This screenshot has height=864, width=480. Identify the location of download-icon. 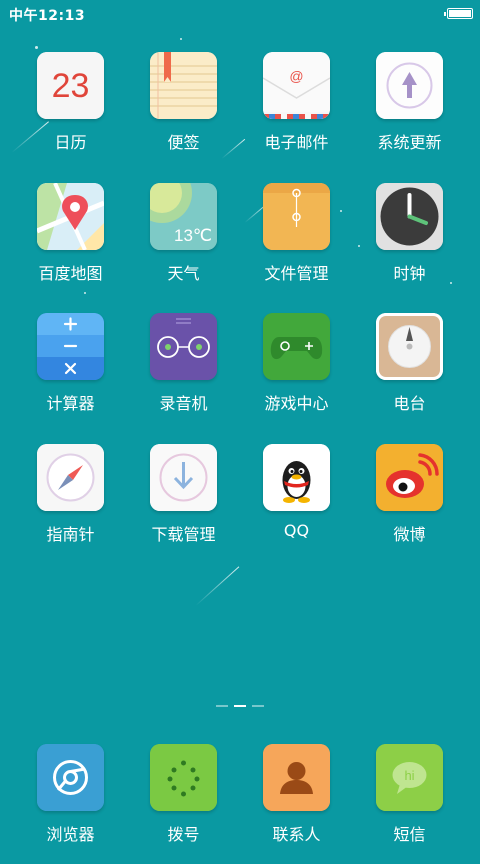
(183, 477).